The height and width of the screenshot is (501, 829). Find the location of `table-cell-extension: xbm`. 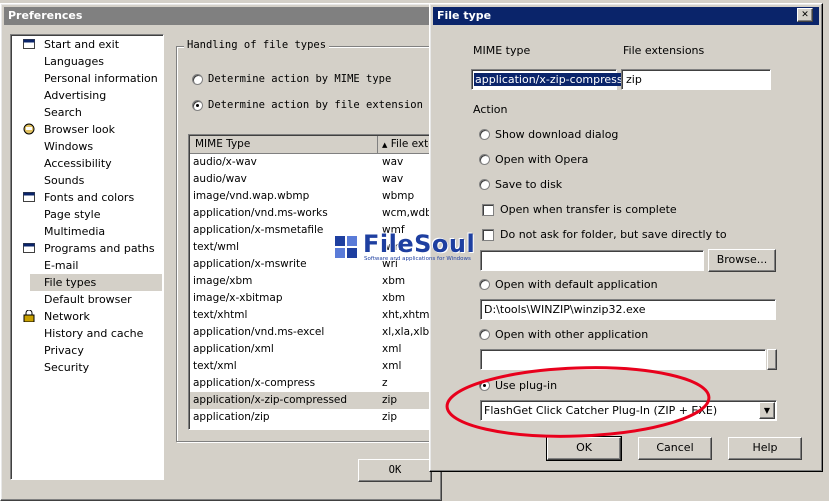

table-cell-extension: xbm is located at coordinates (394, 298).